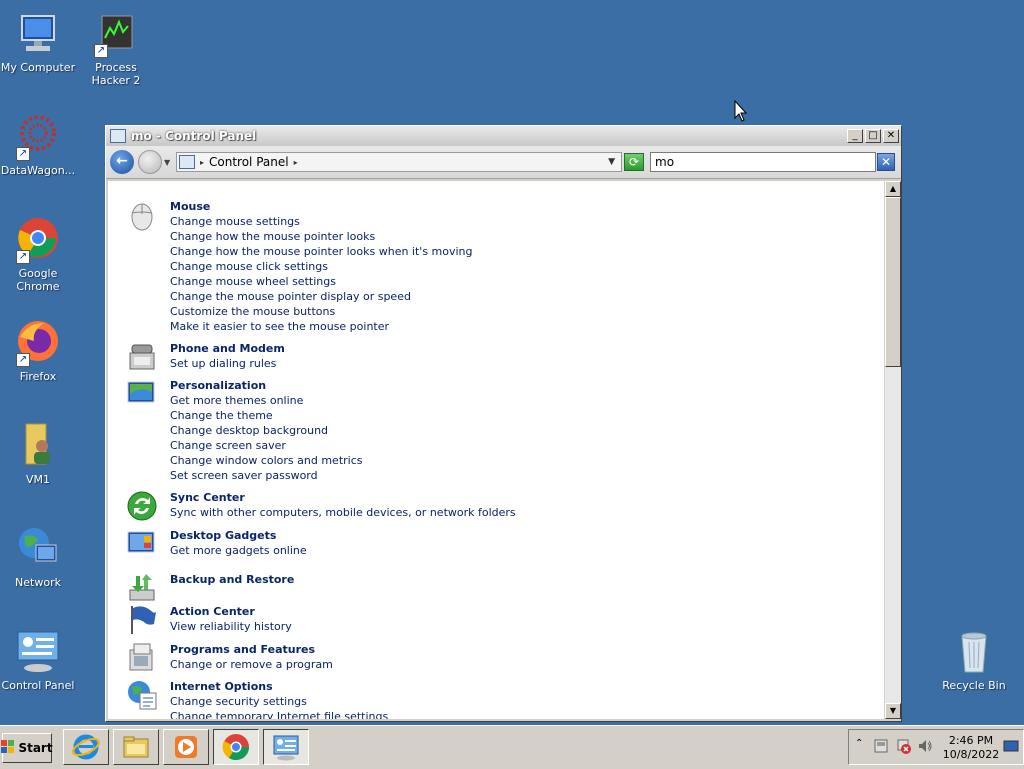  I want to click on start-button: Start, so click(27, 748).